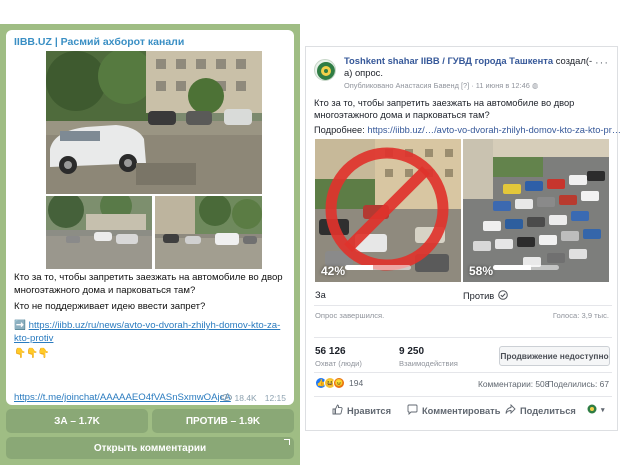 The width and height of the screenshot is (620, 465). I want to click on check-circle-icon, so click(503, 296).